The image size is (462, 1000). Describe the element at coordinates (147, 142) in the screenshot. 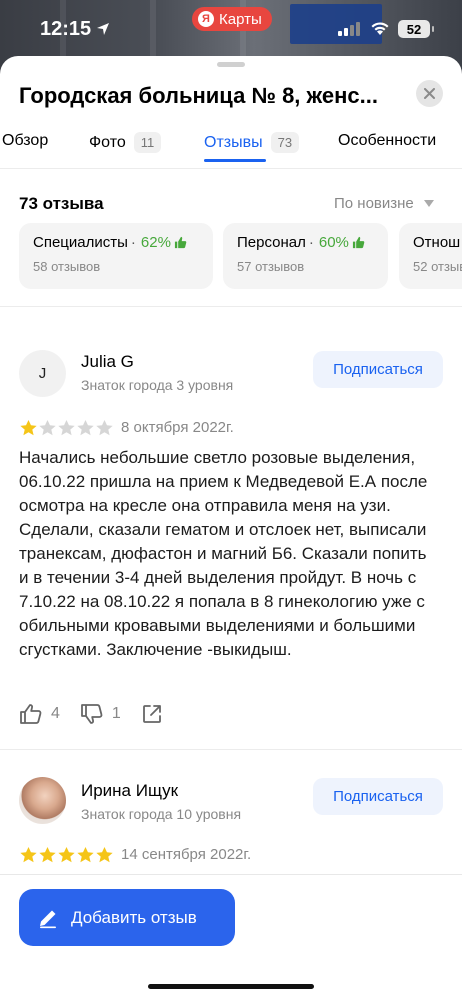

I see `tab-count-badge: 11` at that location.